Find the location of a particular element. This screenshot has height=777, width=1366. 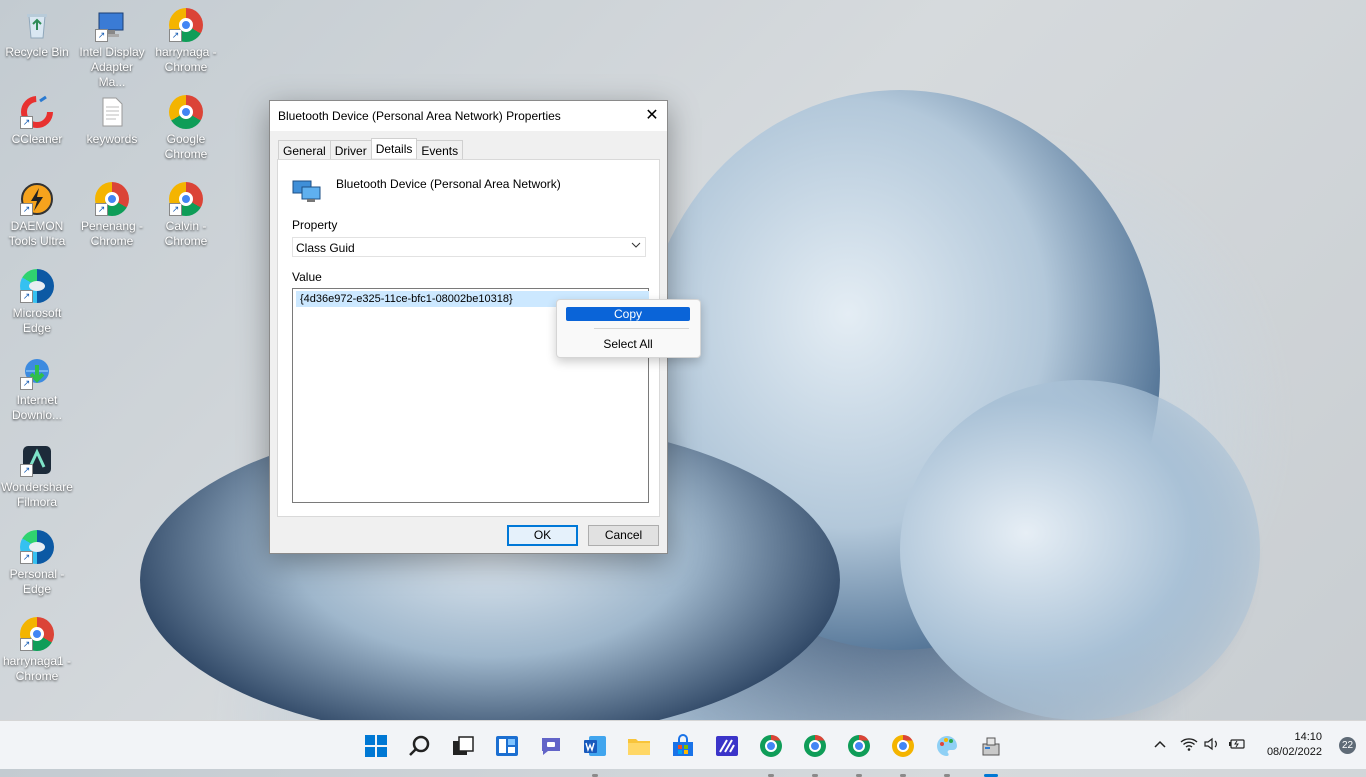

desktop-icon-label: Microsoft Edge is located at coordinates (37, 320).